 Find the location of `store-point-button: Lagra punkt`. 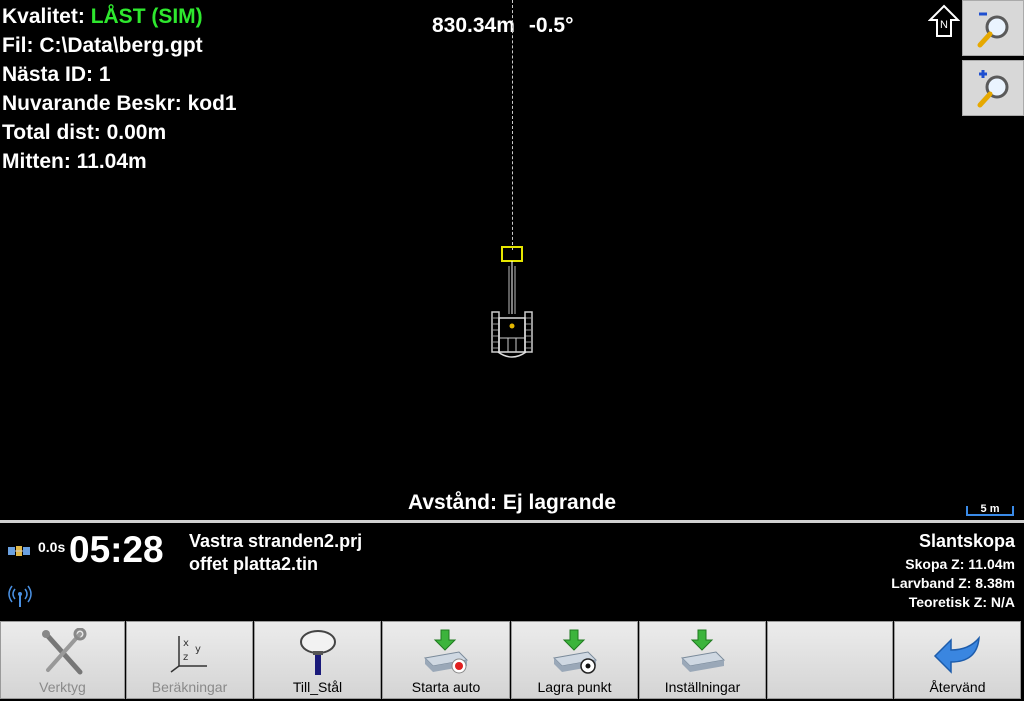

store-point-button: Lagra punkt is located at coordinates (574, 660).